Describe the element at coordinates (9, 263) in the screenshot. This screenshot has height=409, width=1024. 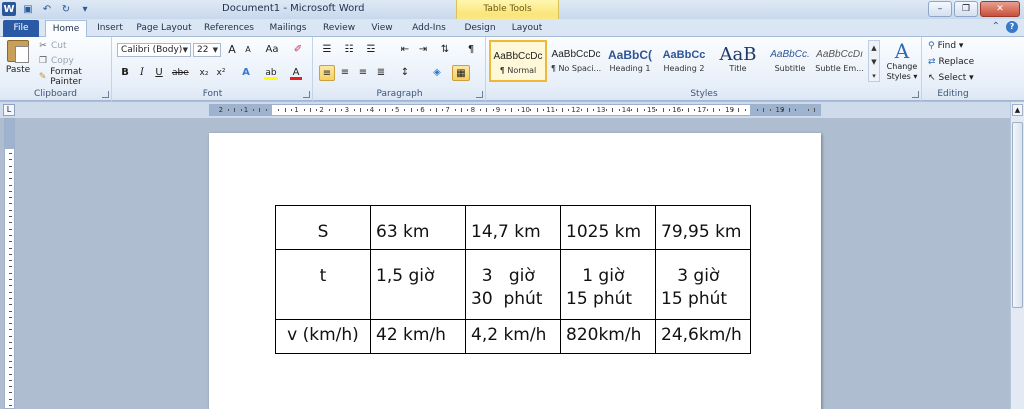
I see `vertical-ruler` at that location.